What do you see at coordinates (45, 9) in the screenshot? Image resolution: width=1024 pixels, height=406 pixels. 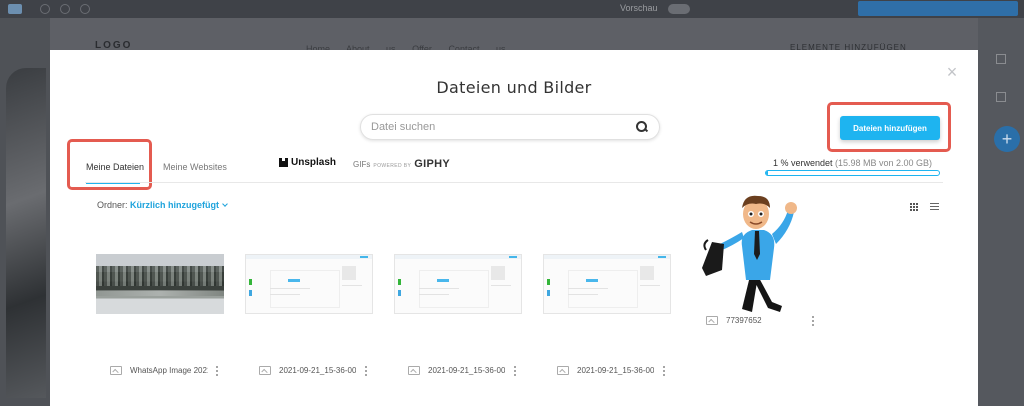 I see `undo-icon` at bounding box center [45, 9].